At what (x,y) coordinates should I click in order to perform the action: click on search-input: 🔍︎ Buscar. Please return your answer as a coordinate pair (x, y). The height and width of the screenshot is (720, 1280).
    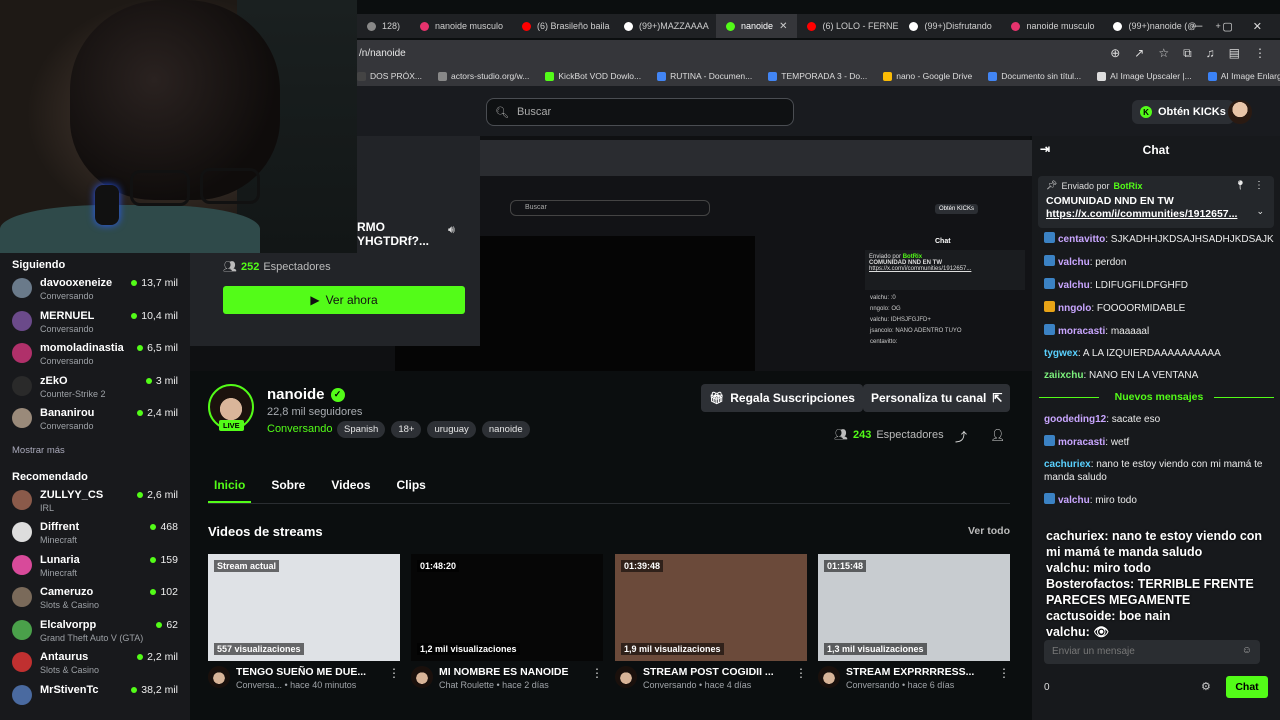
    Looking at the image, I should click on (640, 112).